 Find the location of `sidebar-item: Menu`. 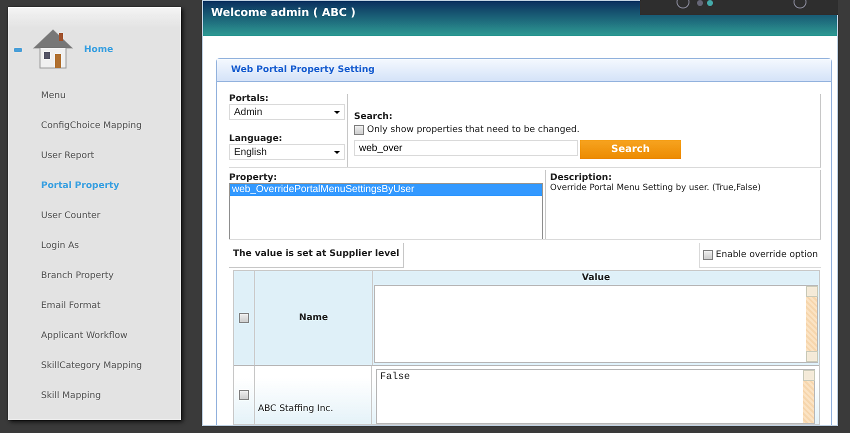

sidebar-item: Menu is located at coordinates (111, 96).